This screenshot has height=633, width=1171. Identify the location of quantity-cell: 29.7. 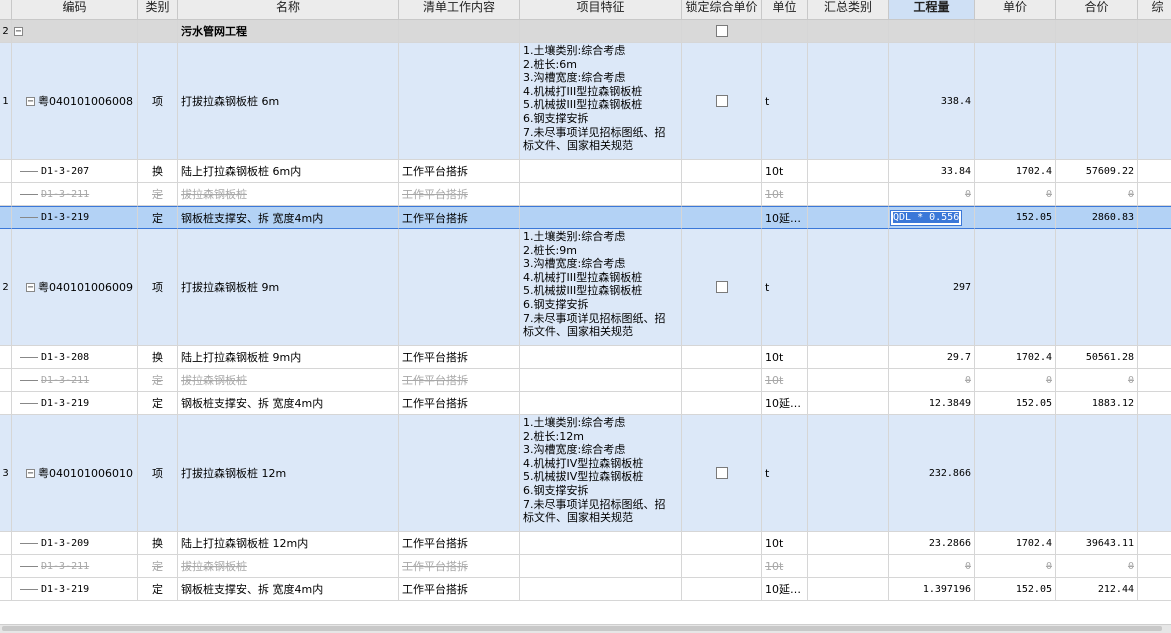
(932, 357).